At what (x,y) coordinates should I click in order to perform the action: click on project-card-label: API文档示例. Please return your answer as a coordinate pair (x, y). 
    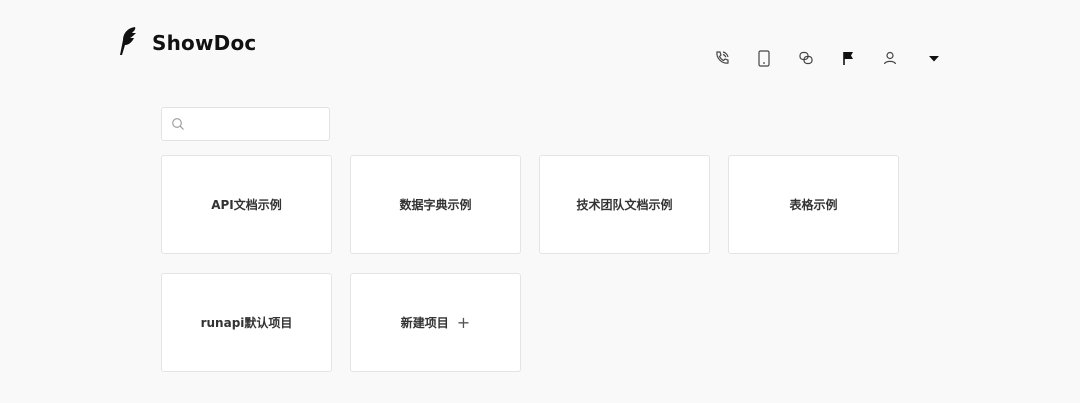
    Looking at the image, I should click on (246, 205).